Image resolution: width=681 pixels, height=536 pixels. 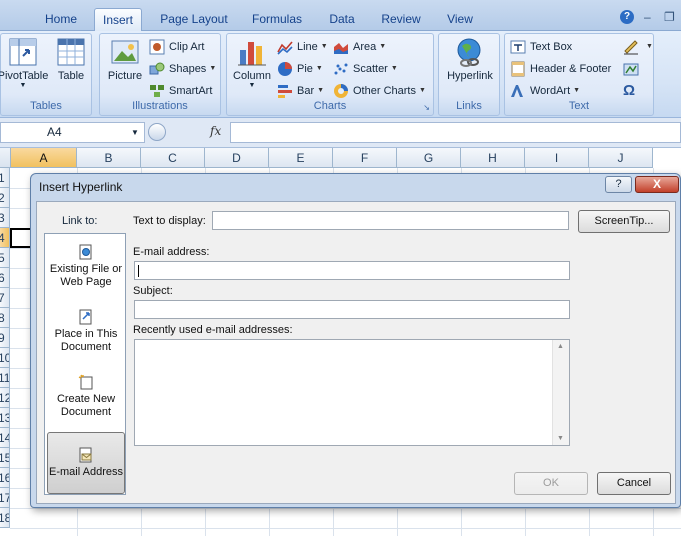 I want to click on scatter-chart-button: Scatter ▼, so click(x=365, y=69).